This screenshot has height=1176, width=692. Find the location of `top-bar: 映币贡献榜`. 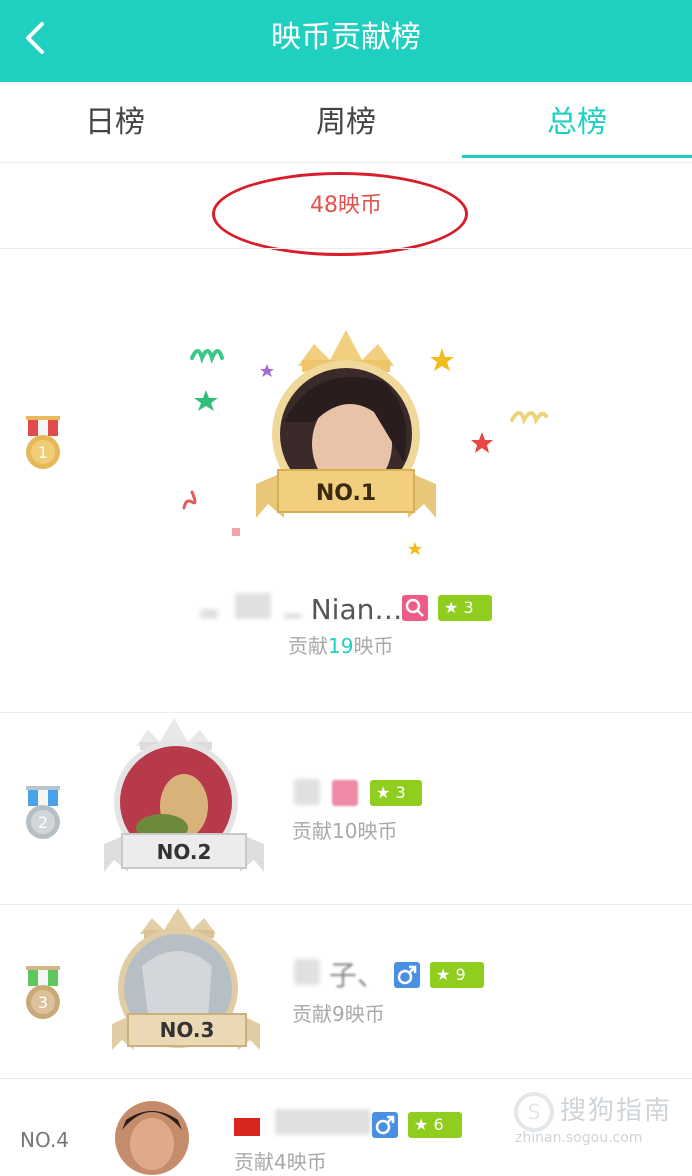

top-bar: 映币贡献榜 is located at coordinates (346, 41).